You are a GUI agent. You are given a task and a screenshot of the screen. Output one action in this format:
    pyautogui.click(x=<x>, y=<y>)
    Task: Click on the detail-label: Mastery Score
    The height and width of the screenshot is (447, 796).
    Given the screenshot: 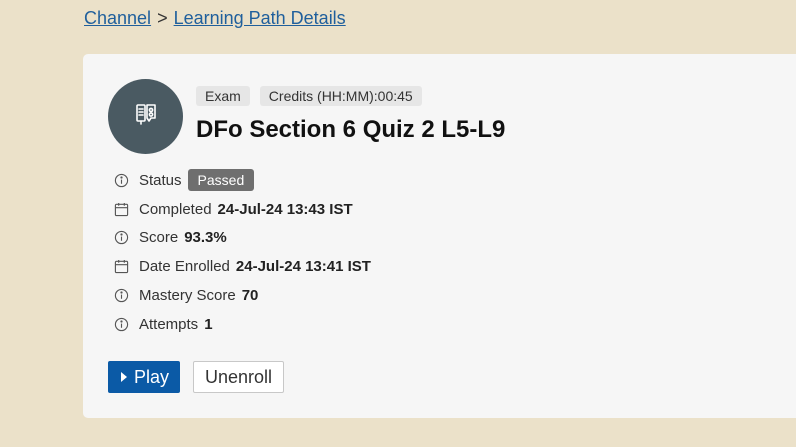 What is the action you would take?
    pyautogui.click(x=187, y=296)
    